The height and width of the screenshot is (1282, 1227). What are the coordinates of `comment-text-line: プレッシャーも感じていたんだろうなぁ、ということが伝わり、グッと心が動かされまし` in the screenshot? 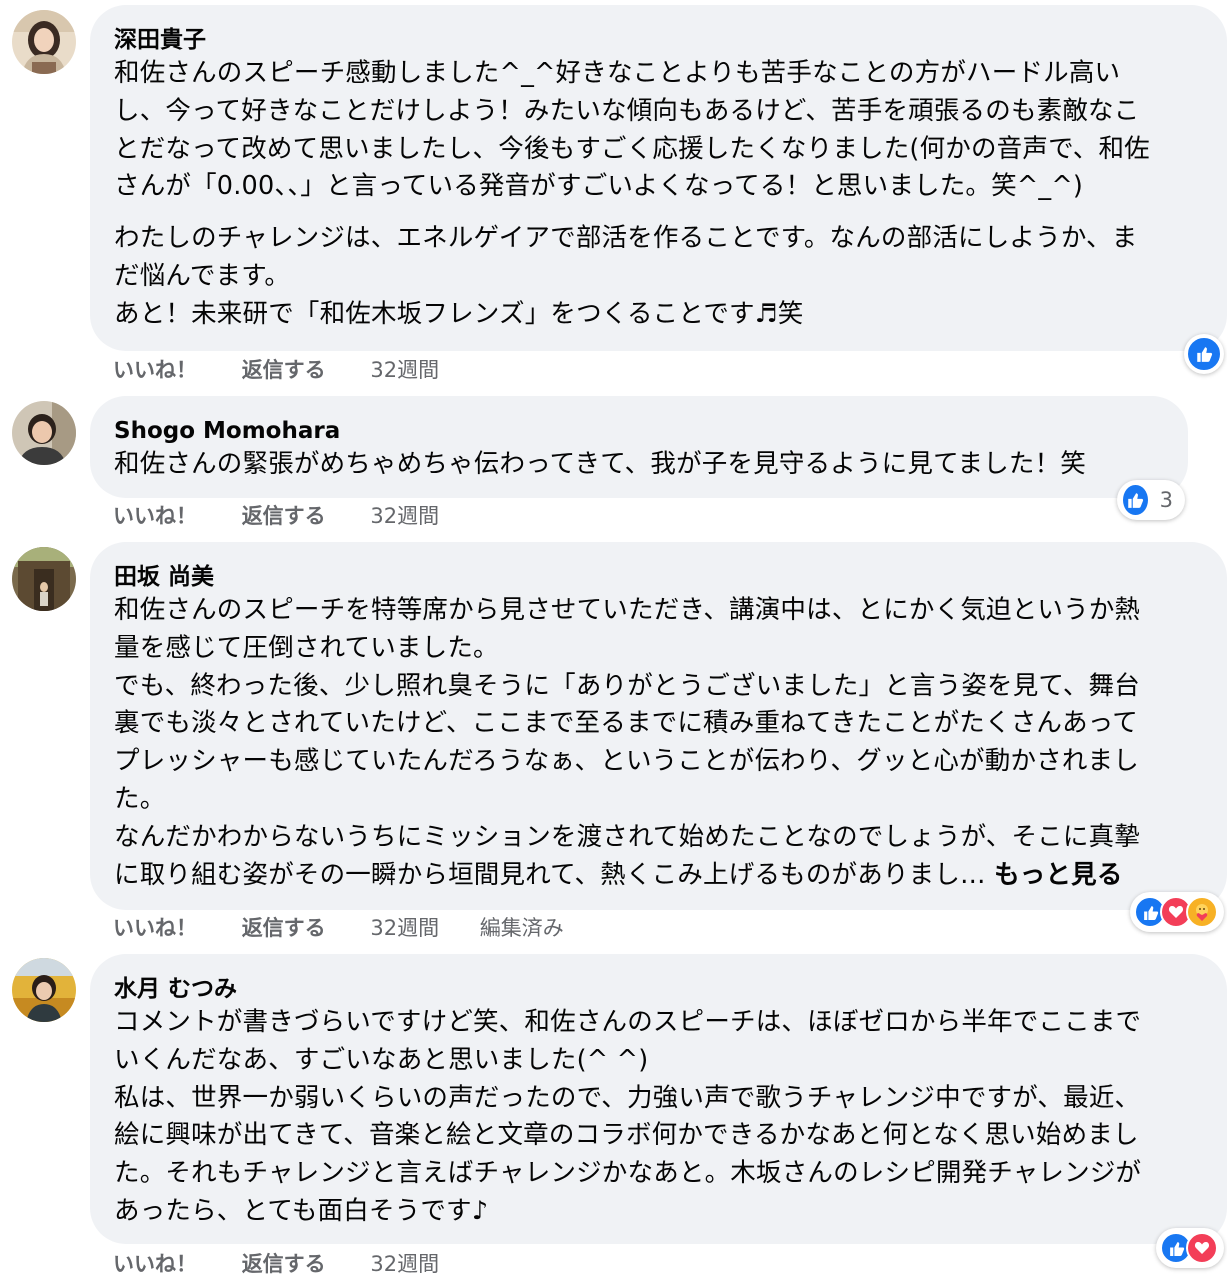 It's located at (626, 761).